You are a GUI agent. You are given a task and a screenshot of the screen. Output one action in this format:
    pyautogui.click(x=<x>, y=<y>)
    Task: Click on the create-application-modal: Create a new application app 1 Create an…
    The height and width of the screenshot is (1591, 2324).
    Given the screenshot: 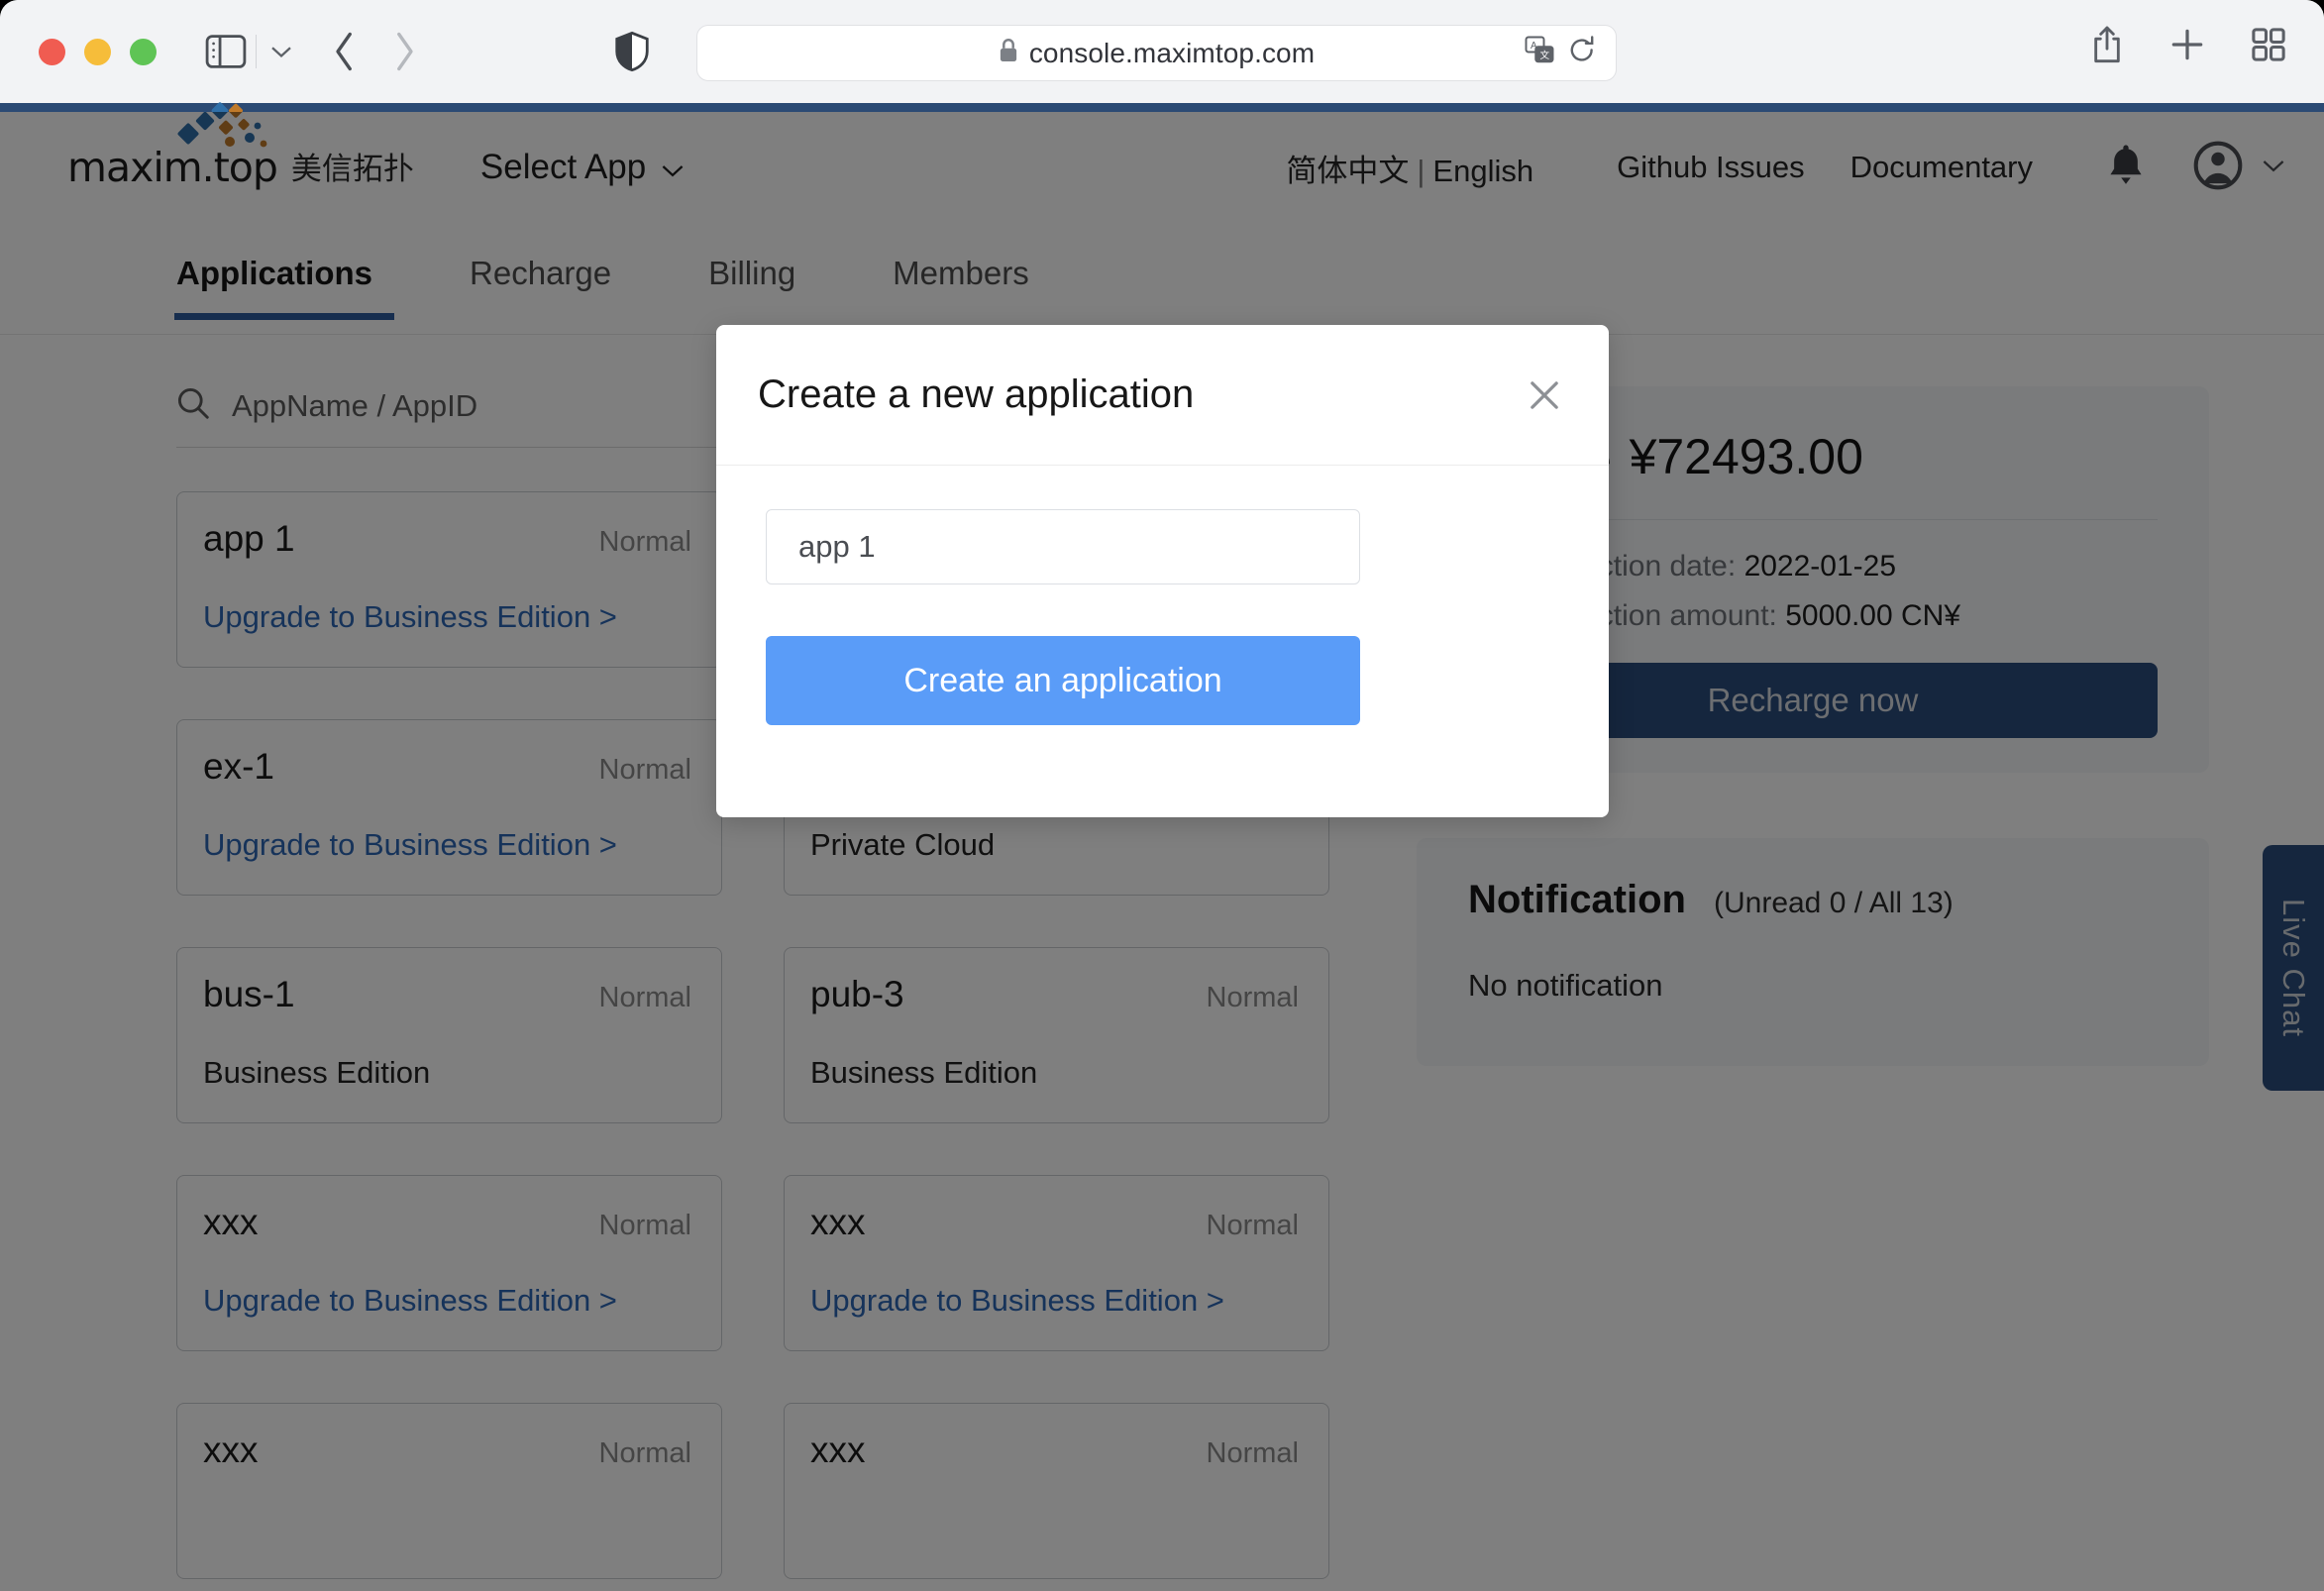 What is the action you would take?
    pyautogui.click(x=1162, y=571)
    